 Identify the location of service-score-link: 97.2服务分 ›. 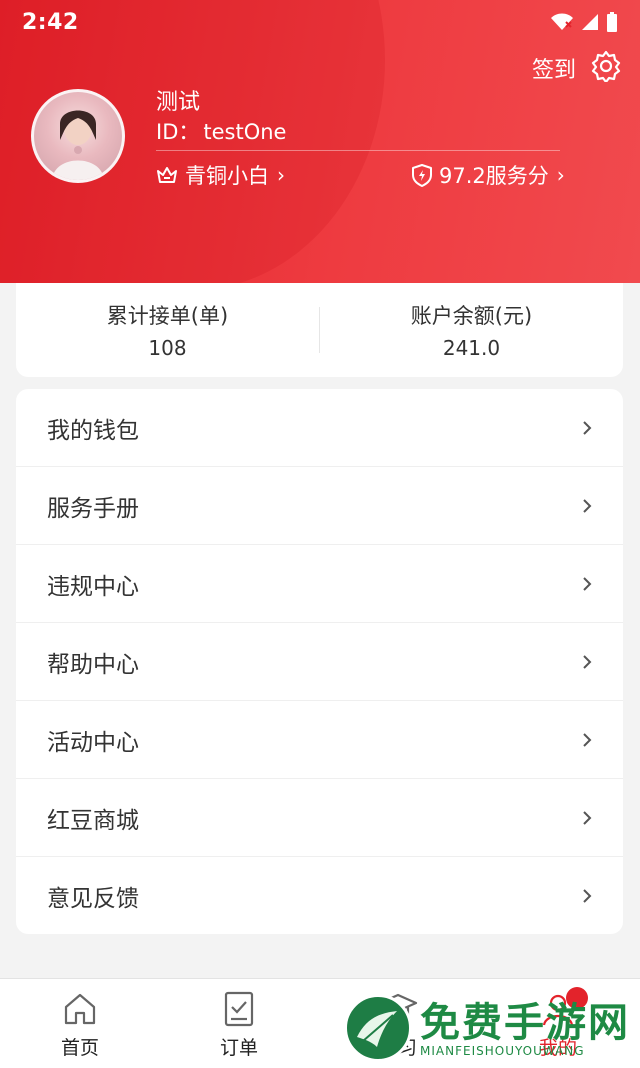
(488, 175).